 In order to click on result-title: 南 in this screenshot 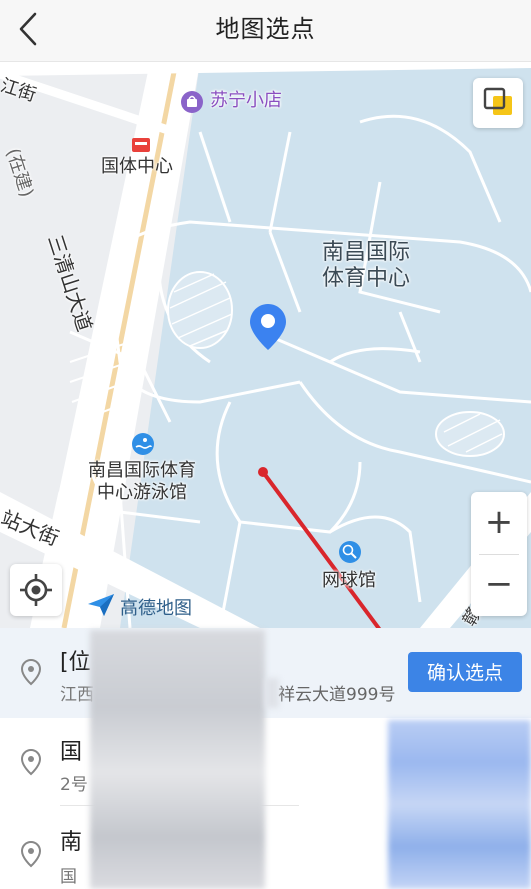, I will do `click(71, 842)`.